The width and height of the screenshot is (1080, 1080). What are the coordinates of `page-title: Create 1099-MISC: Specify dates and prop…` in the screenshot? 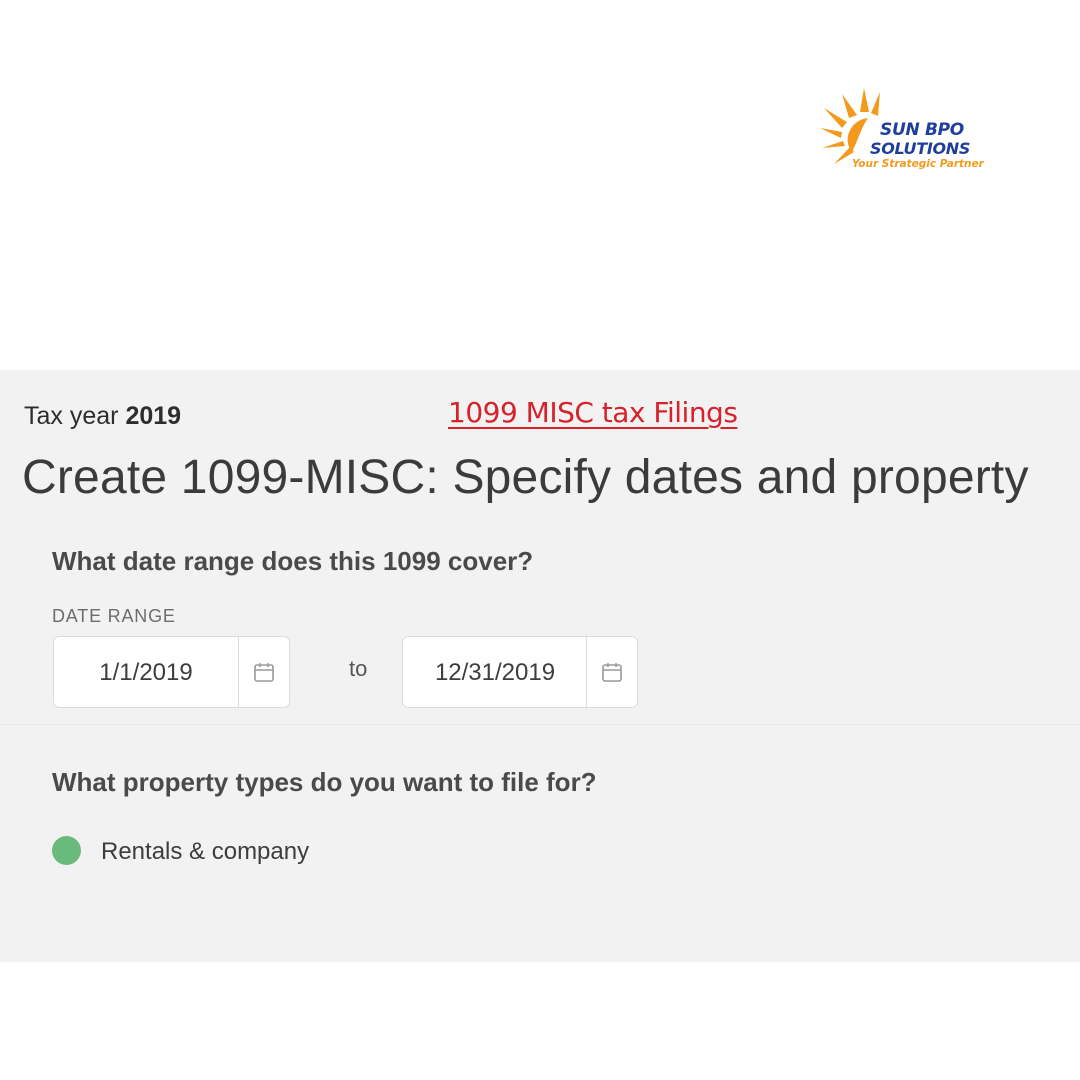 It's located at (525, 477).